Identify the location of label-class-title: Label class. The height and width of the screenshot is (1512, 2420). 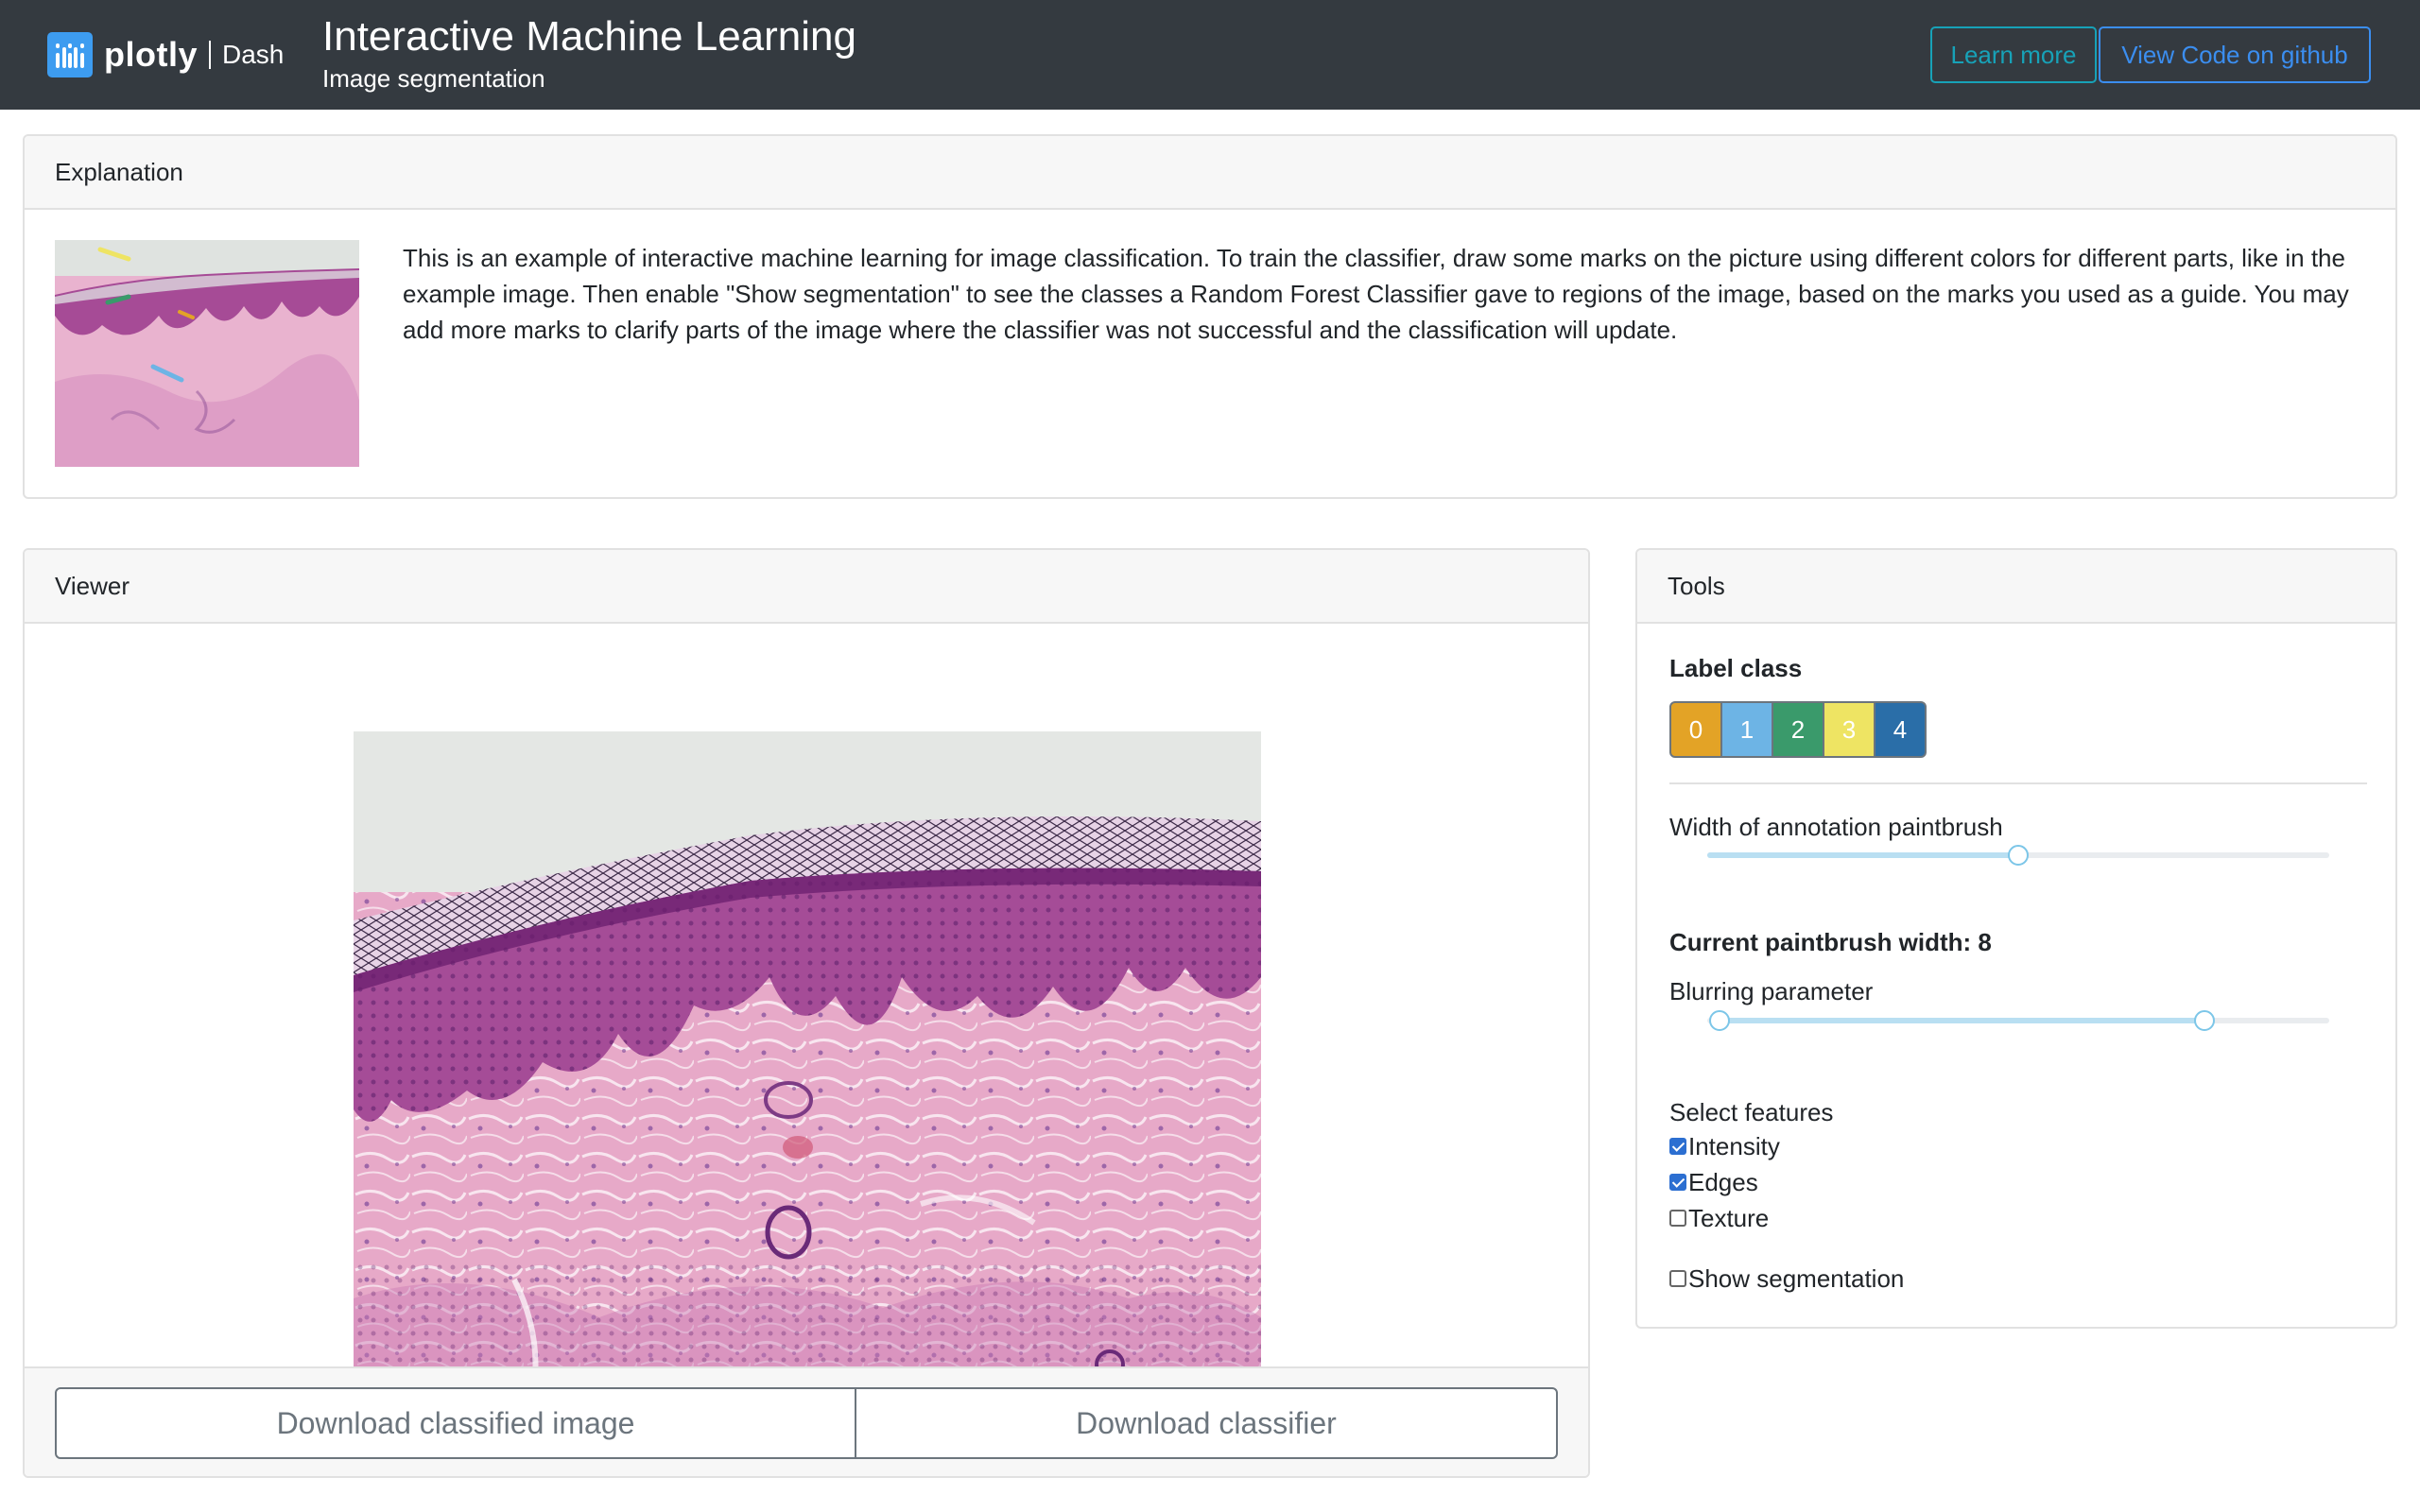
(1736, 668).